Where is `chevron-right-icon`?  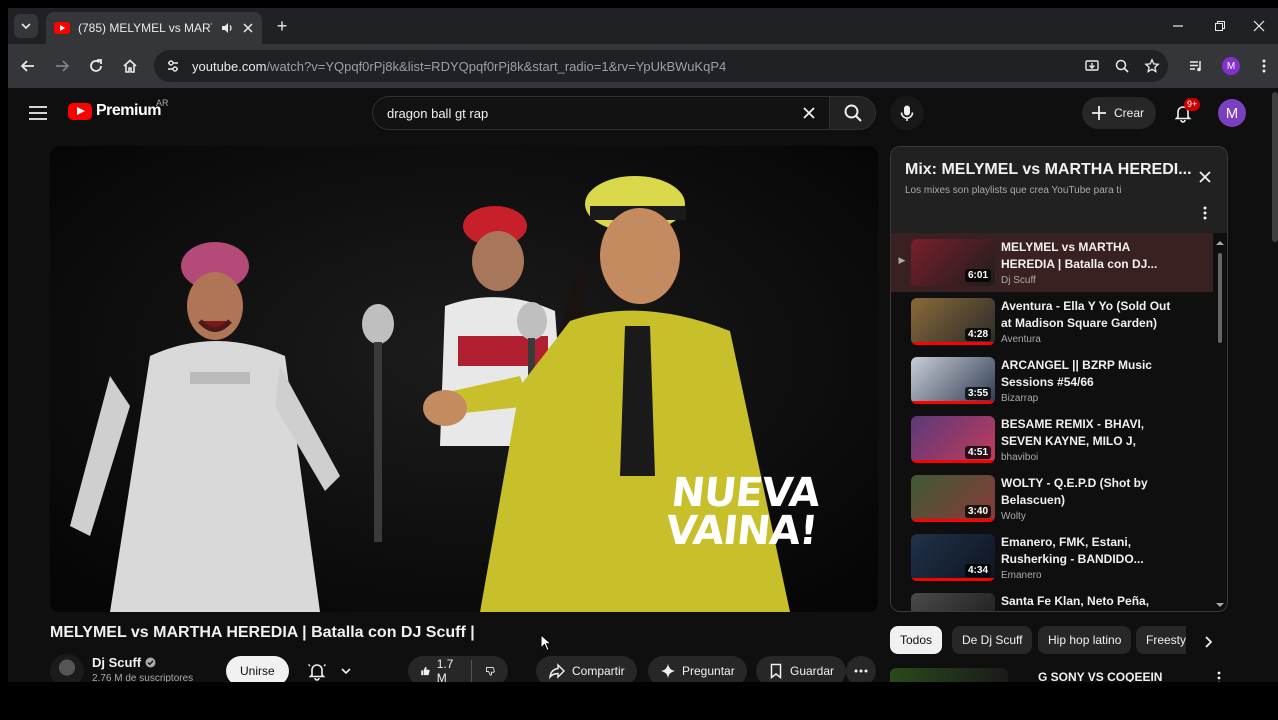
chevron-right-icon is located at coordinates (1209, 642).